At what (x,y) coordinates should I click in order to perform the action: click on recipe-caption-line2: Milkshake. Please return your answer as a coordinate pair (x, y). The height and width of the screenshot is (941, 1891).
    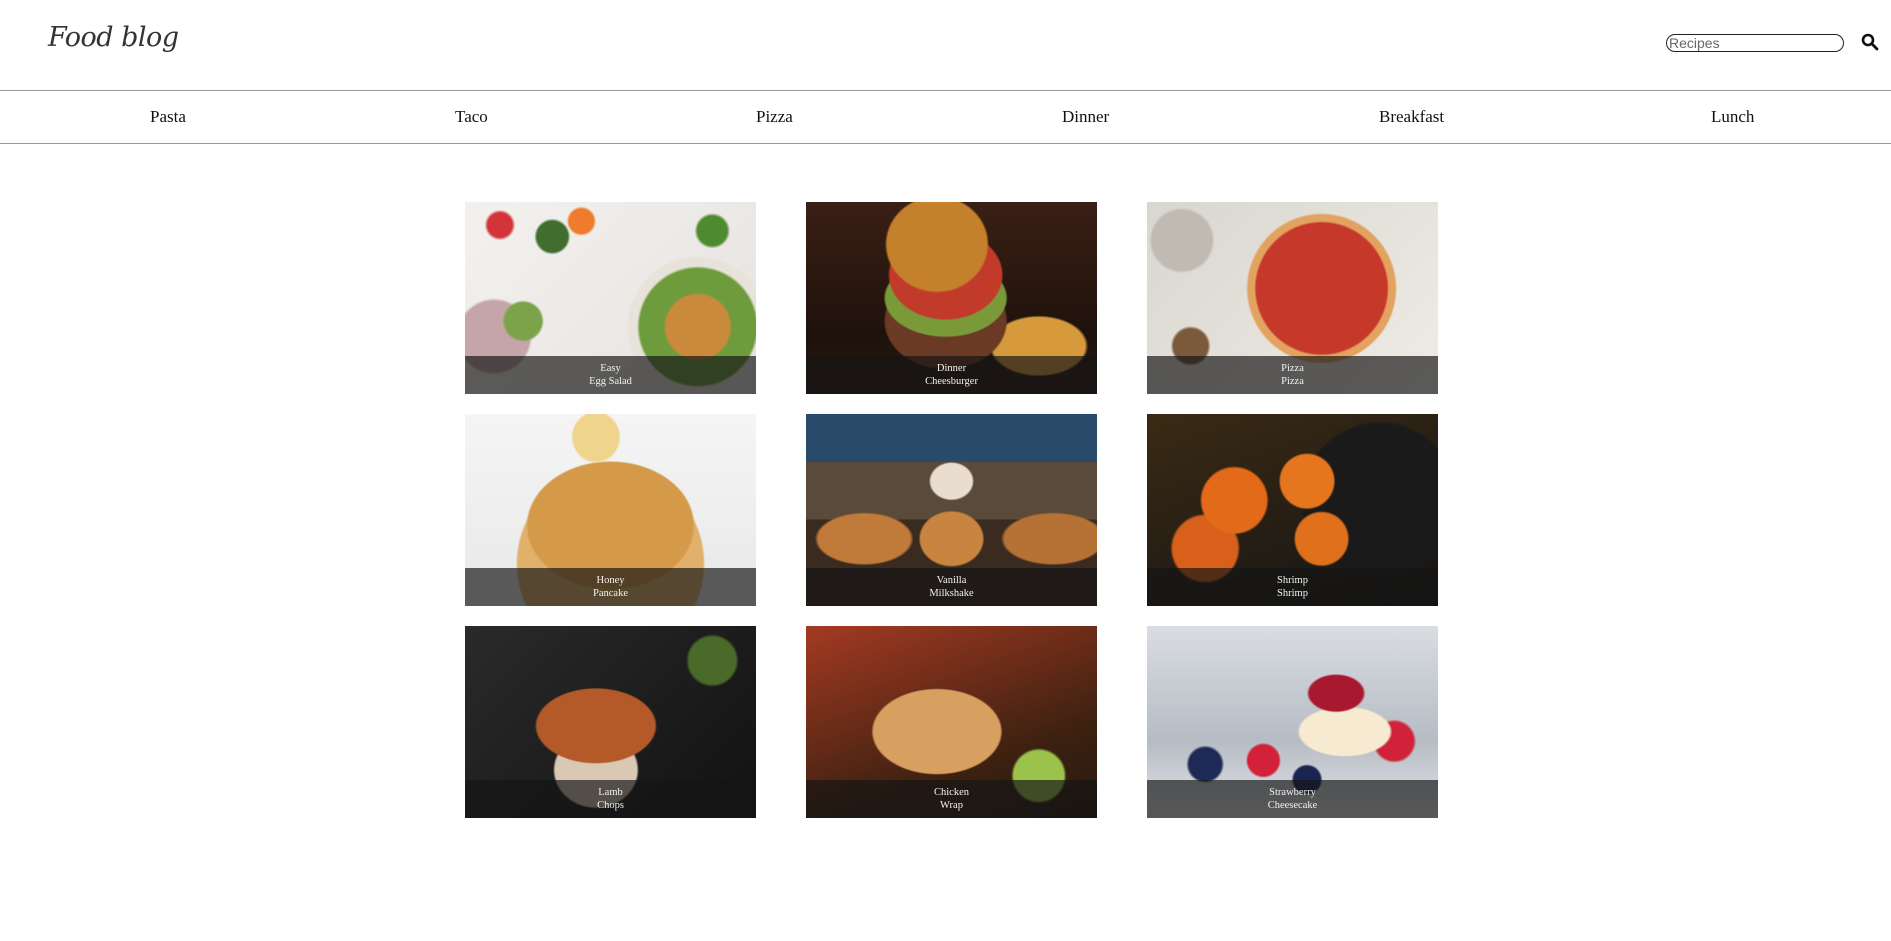
    Looking at the image, I should click on (951, 593).